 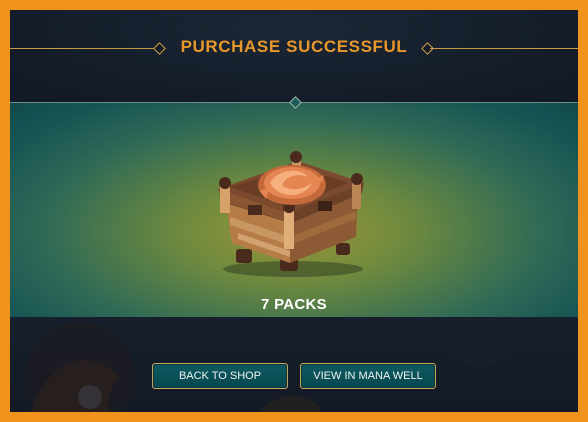 What do you see at coordinates (294, 46) in the screenshot?
I see `dialog-title: PURCHASE SUCCESSFUL` at bounding box center [294, 46].